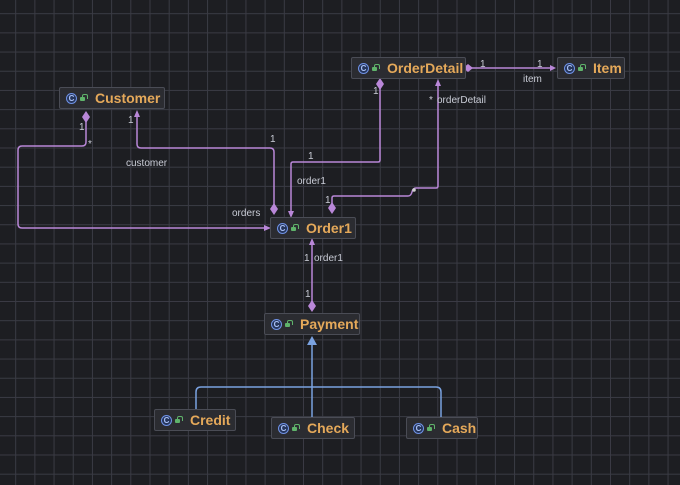  I want to click on edge-order1-orderdetail, so click(385, 144).